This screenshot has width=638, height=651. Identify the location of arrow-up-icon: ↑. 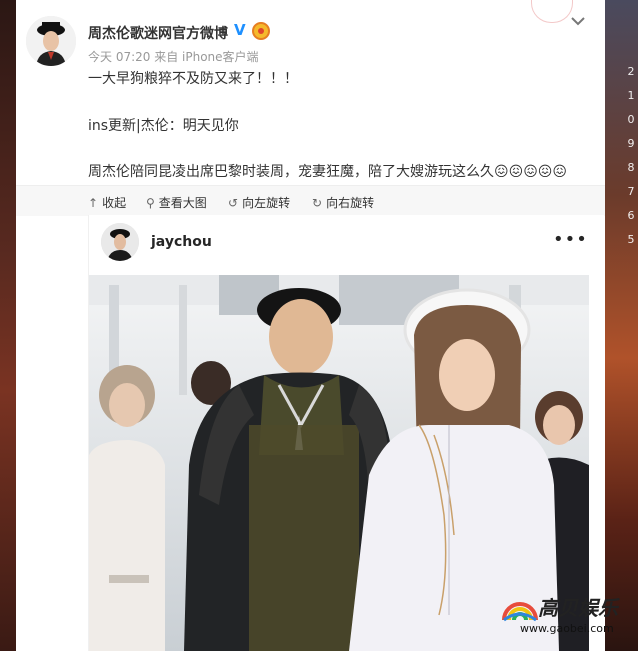
(93, 203).